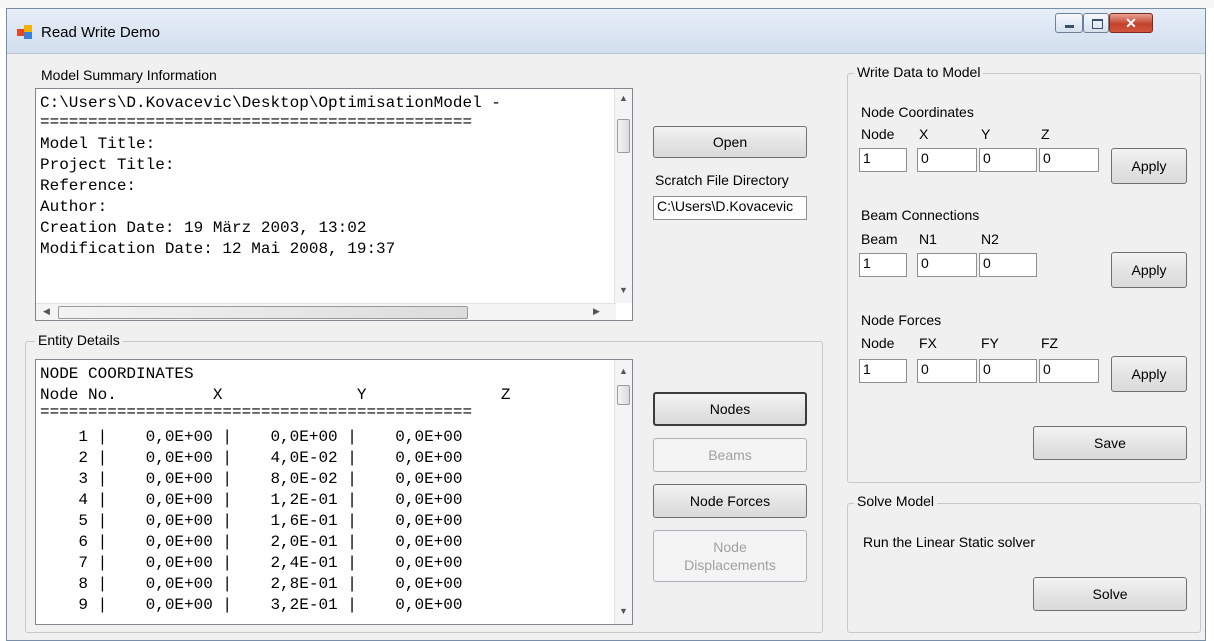  I want to click on summary-line: Model Title:, so click(98, 144).